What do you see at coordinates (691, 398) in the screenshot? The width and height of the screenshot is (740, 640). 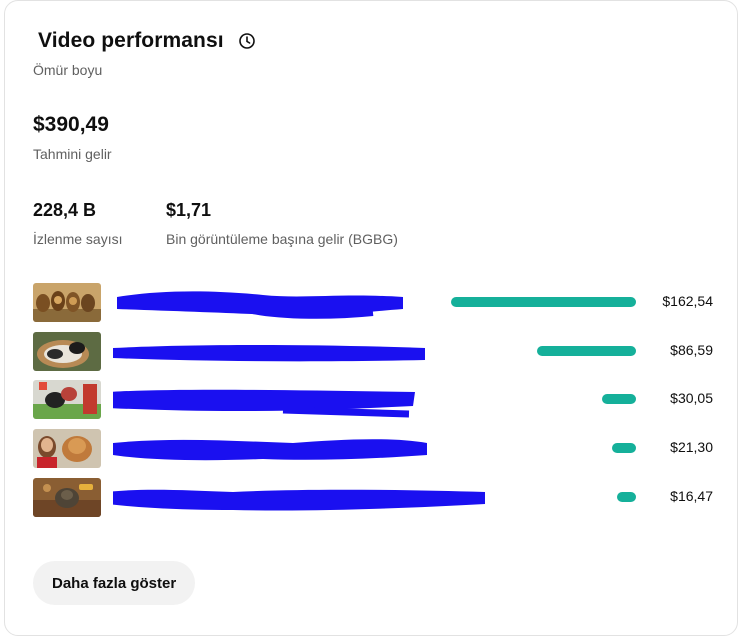 I see `video-revenue: $30,05` at bounding box center [691, 398].